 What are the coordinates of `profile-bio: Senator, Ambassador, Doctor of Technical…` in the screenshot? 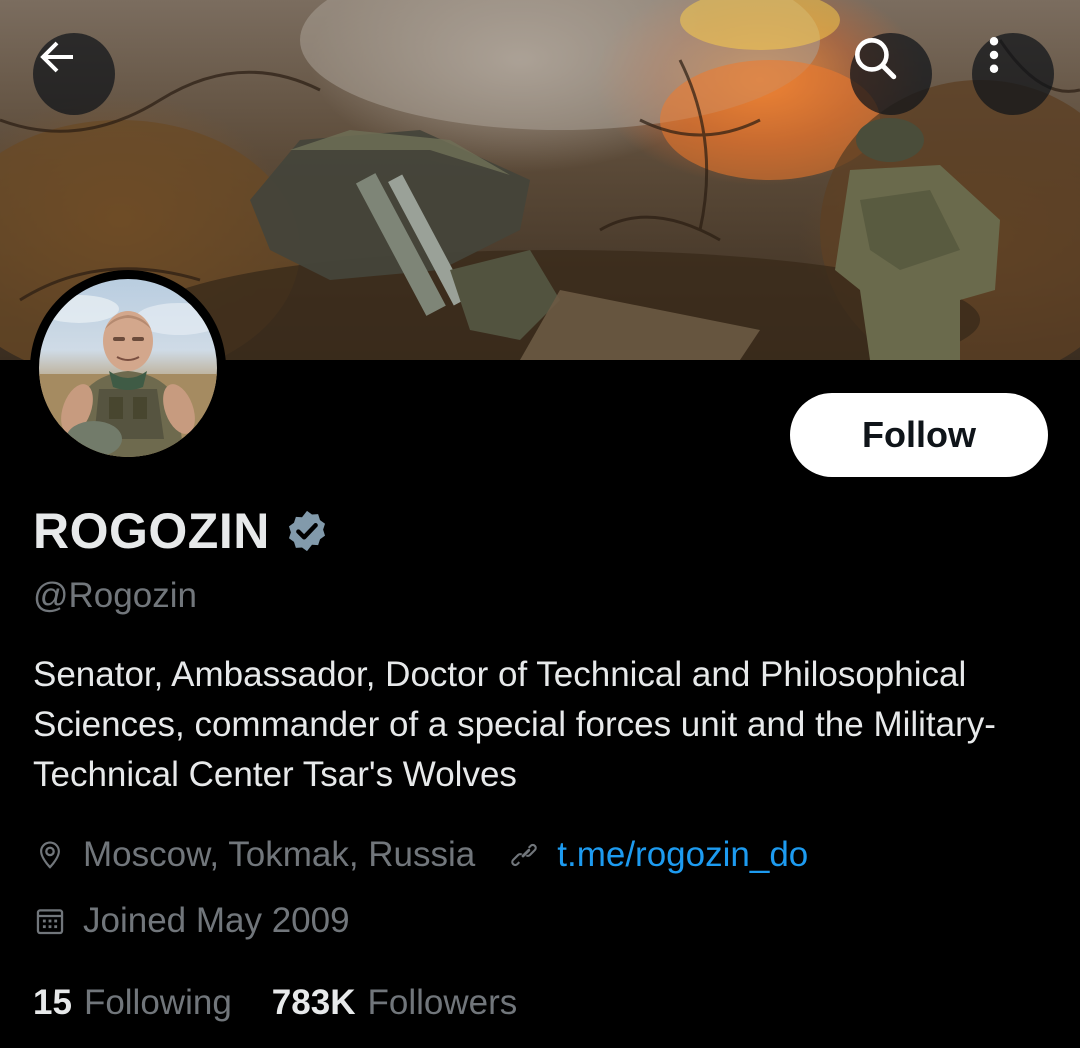 It's located at (514, 724).